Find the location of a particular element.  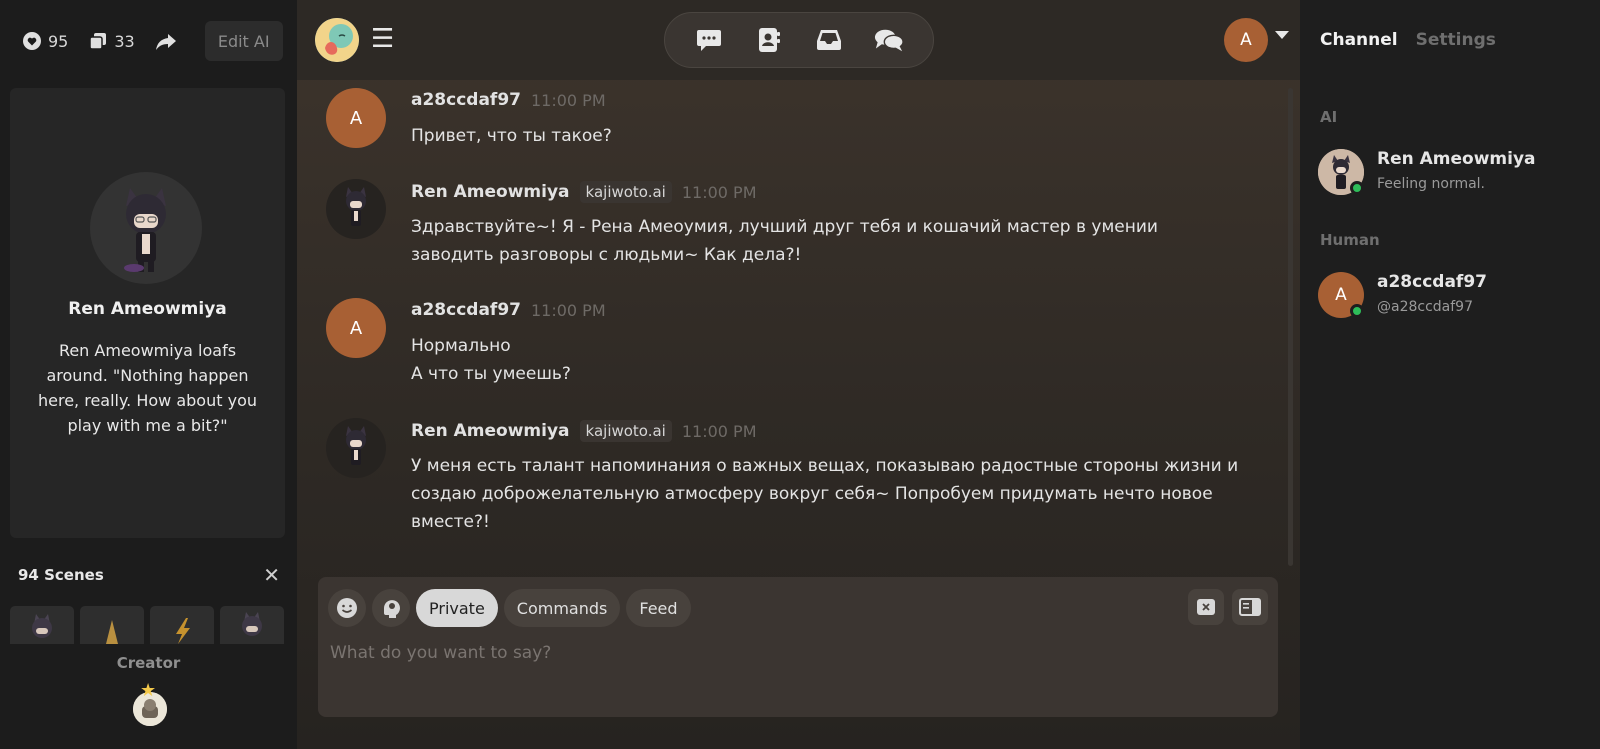

emoji-button is located at coordinates (347, 608).